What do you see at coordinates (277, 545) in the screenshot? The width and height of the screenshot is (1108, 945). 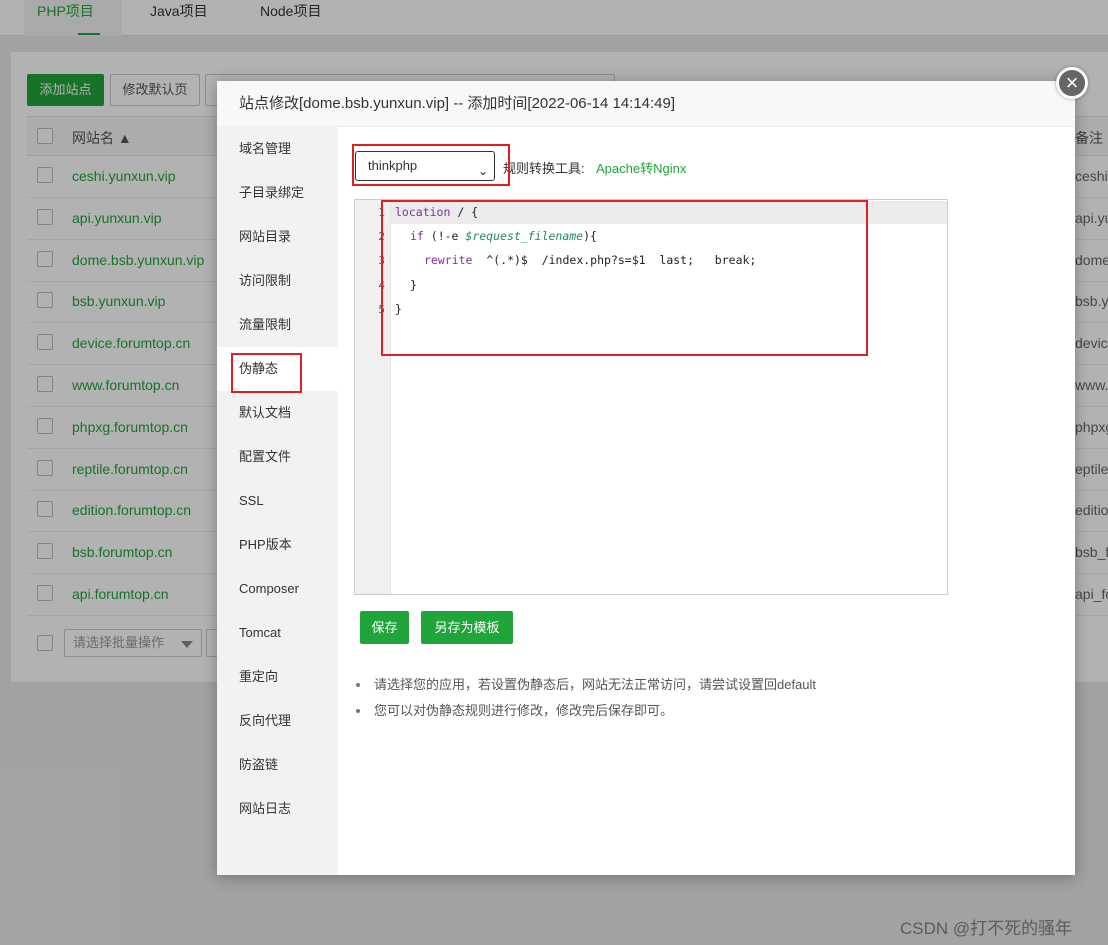 I see `side-menu-item: PHP版本` at bounding box center [277, 545].